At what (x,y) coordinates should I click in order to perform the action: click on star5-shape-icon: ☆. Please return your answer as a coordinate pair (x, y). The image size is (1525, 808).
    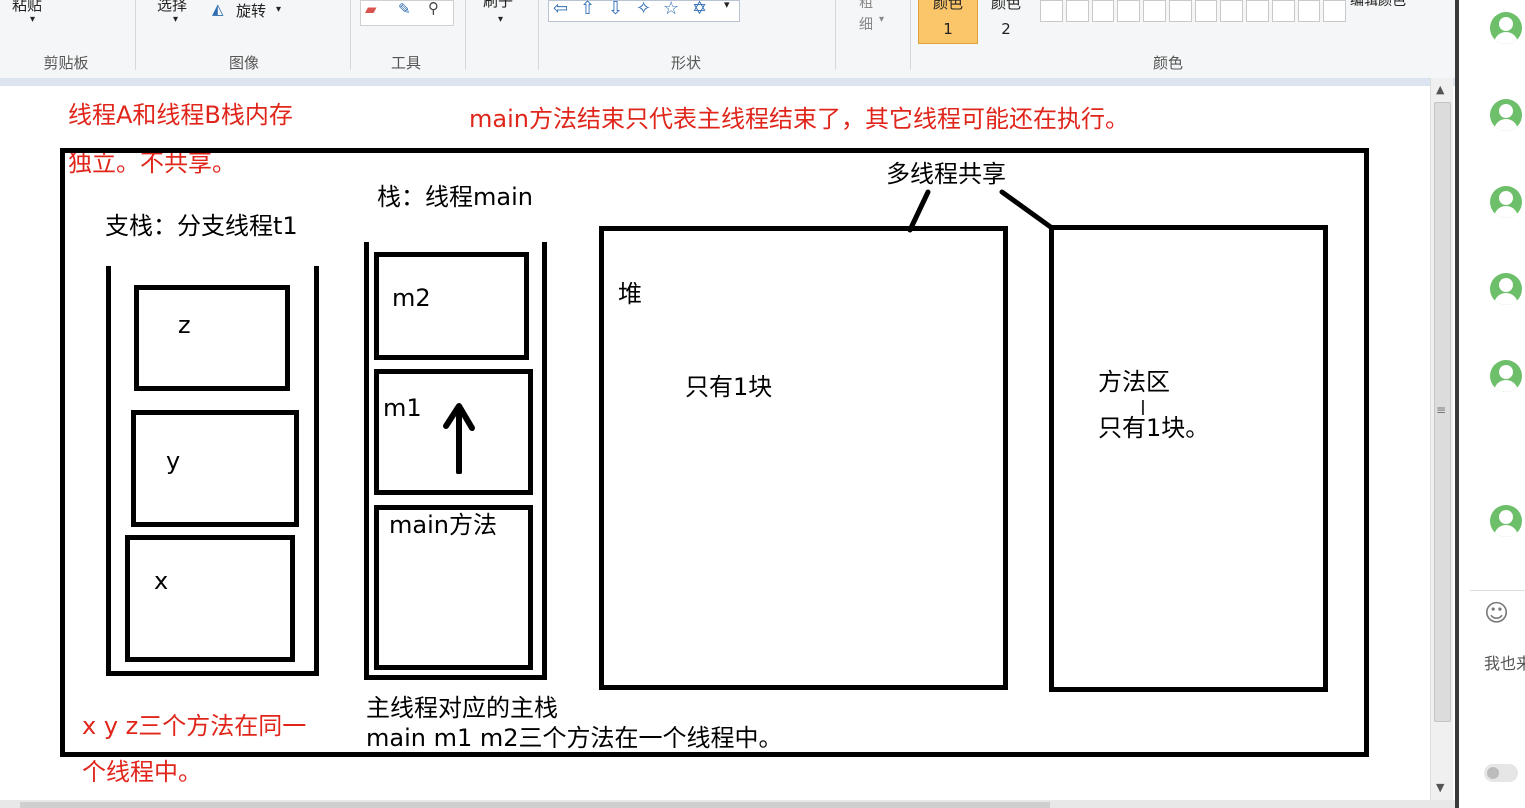
    Looking at the image, I should click on (671, 9).